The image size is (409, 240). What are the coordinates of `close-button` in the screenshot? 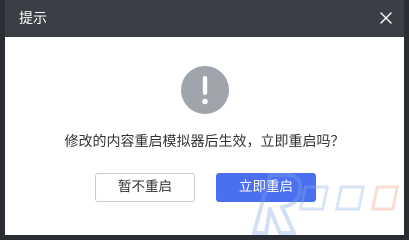 It's located at (386, 18).